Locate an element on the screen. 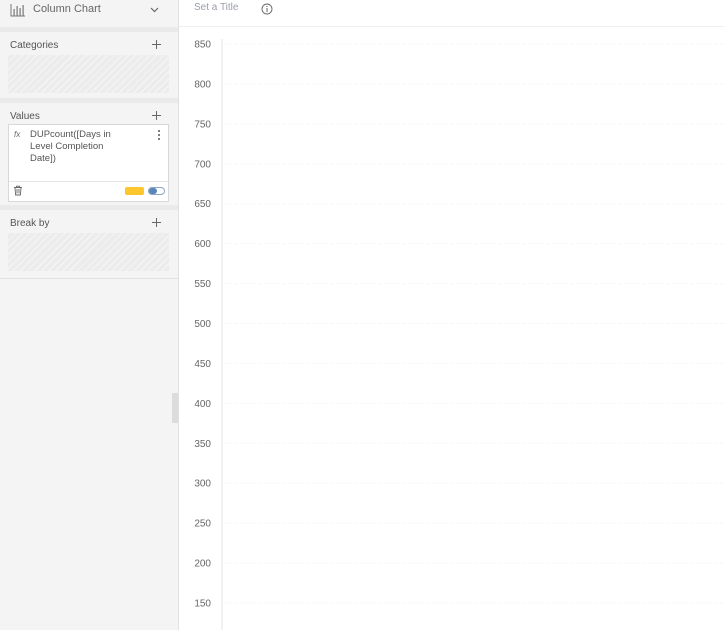 This screenshot has width=724, height=630. y-tick-label: 600 is located at coordinates (202, 244).